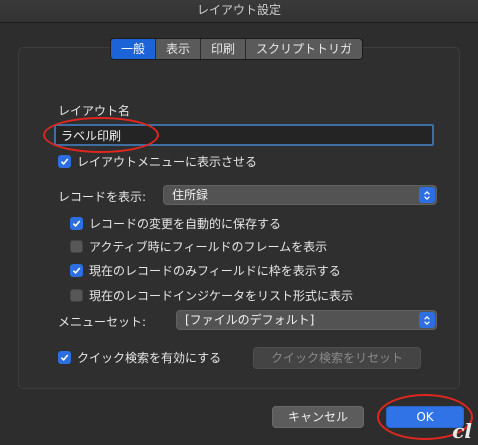  What do you see at coordinates (224, 49) in the screenshot?
I see `tab-print: 印刷` at bounding box center [224, 49].